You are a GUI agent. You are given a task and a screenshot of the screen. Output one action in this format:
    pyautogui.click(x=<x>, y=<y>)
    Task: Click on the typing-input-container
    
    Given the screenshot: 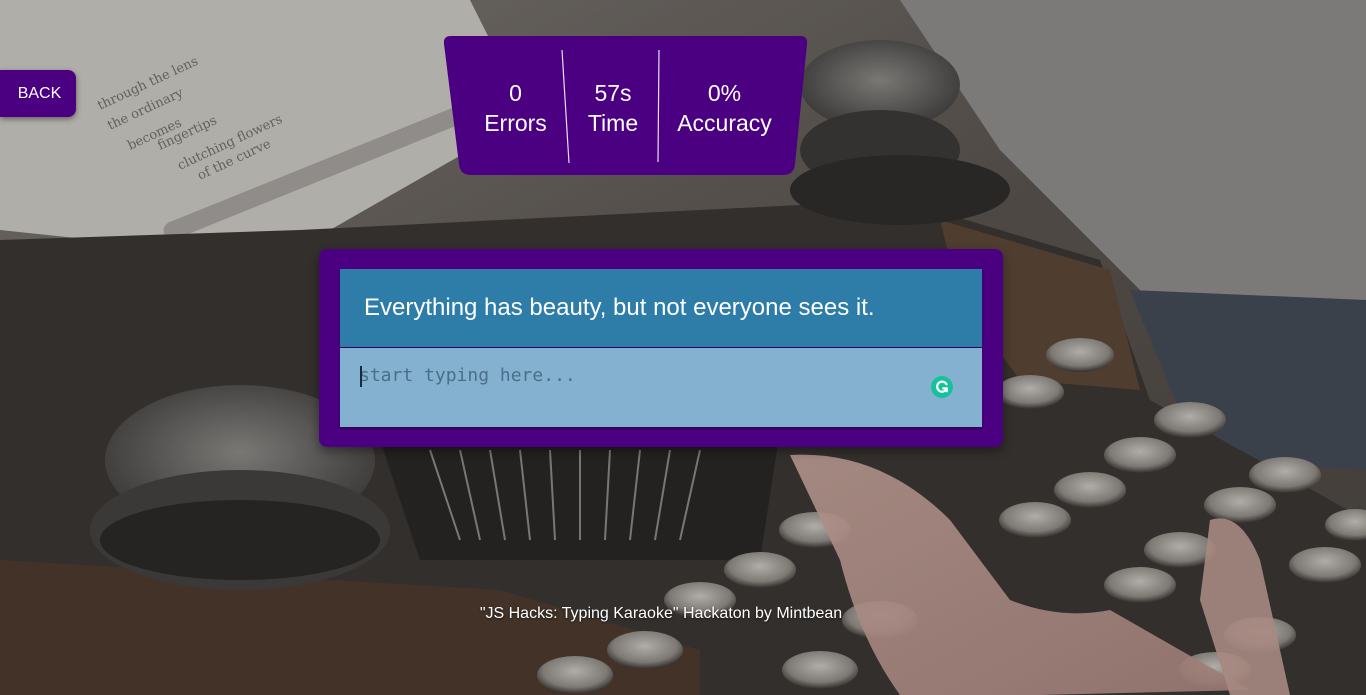 What is the action you would take?
    pyautogui.click(x=661, y=387)
    